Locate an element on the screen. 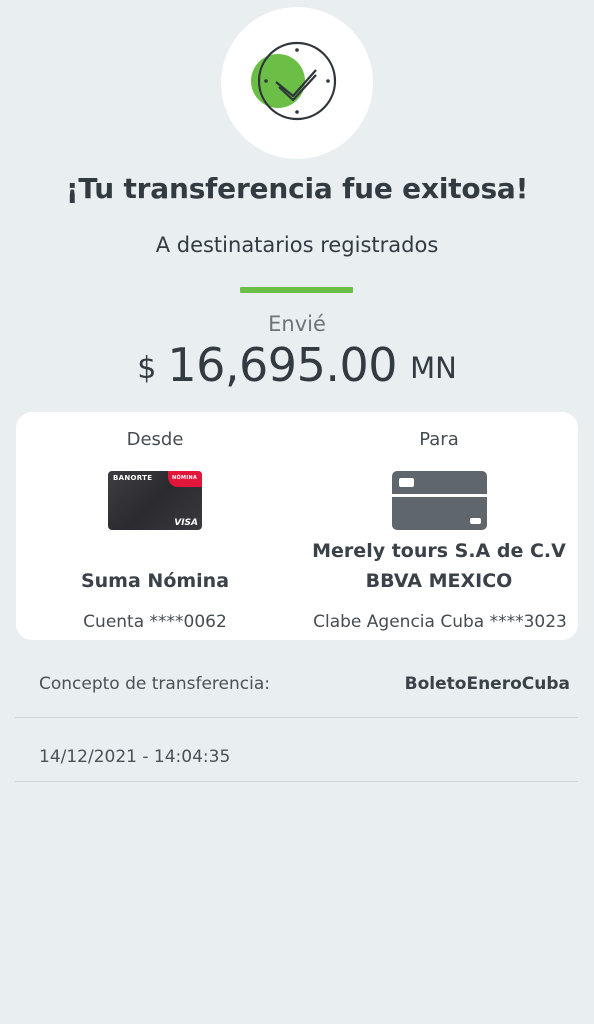  amount-unit: MN is located at coordinates (433, 368).